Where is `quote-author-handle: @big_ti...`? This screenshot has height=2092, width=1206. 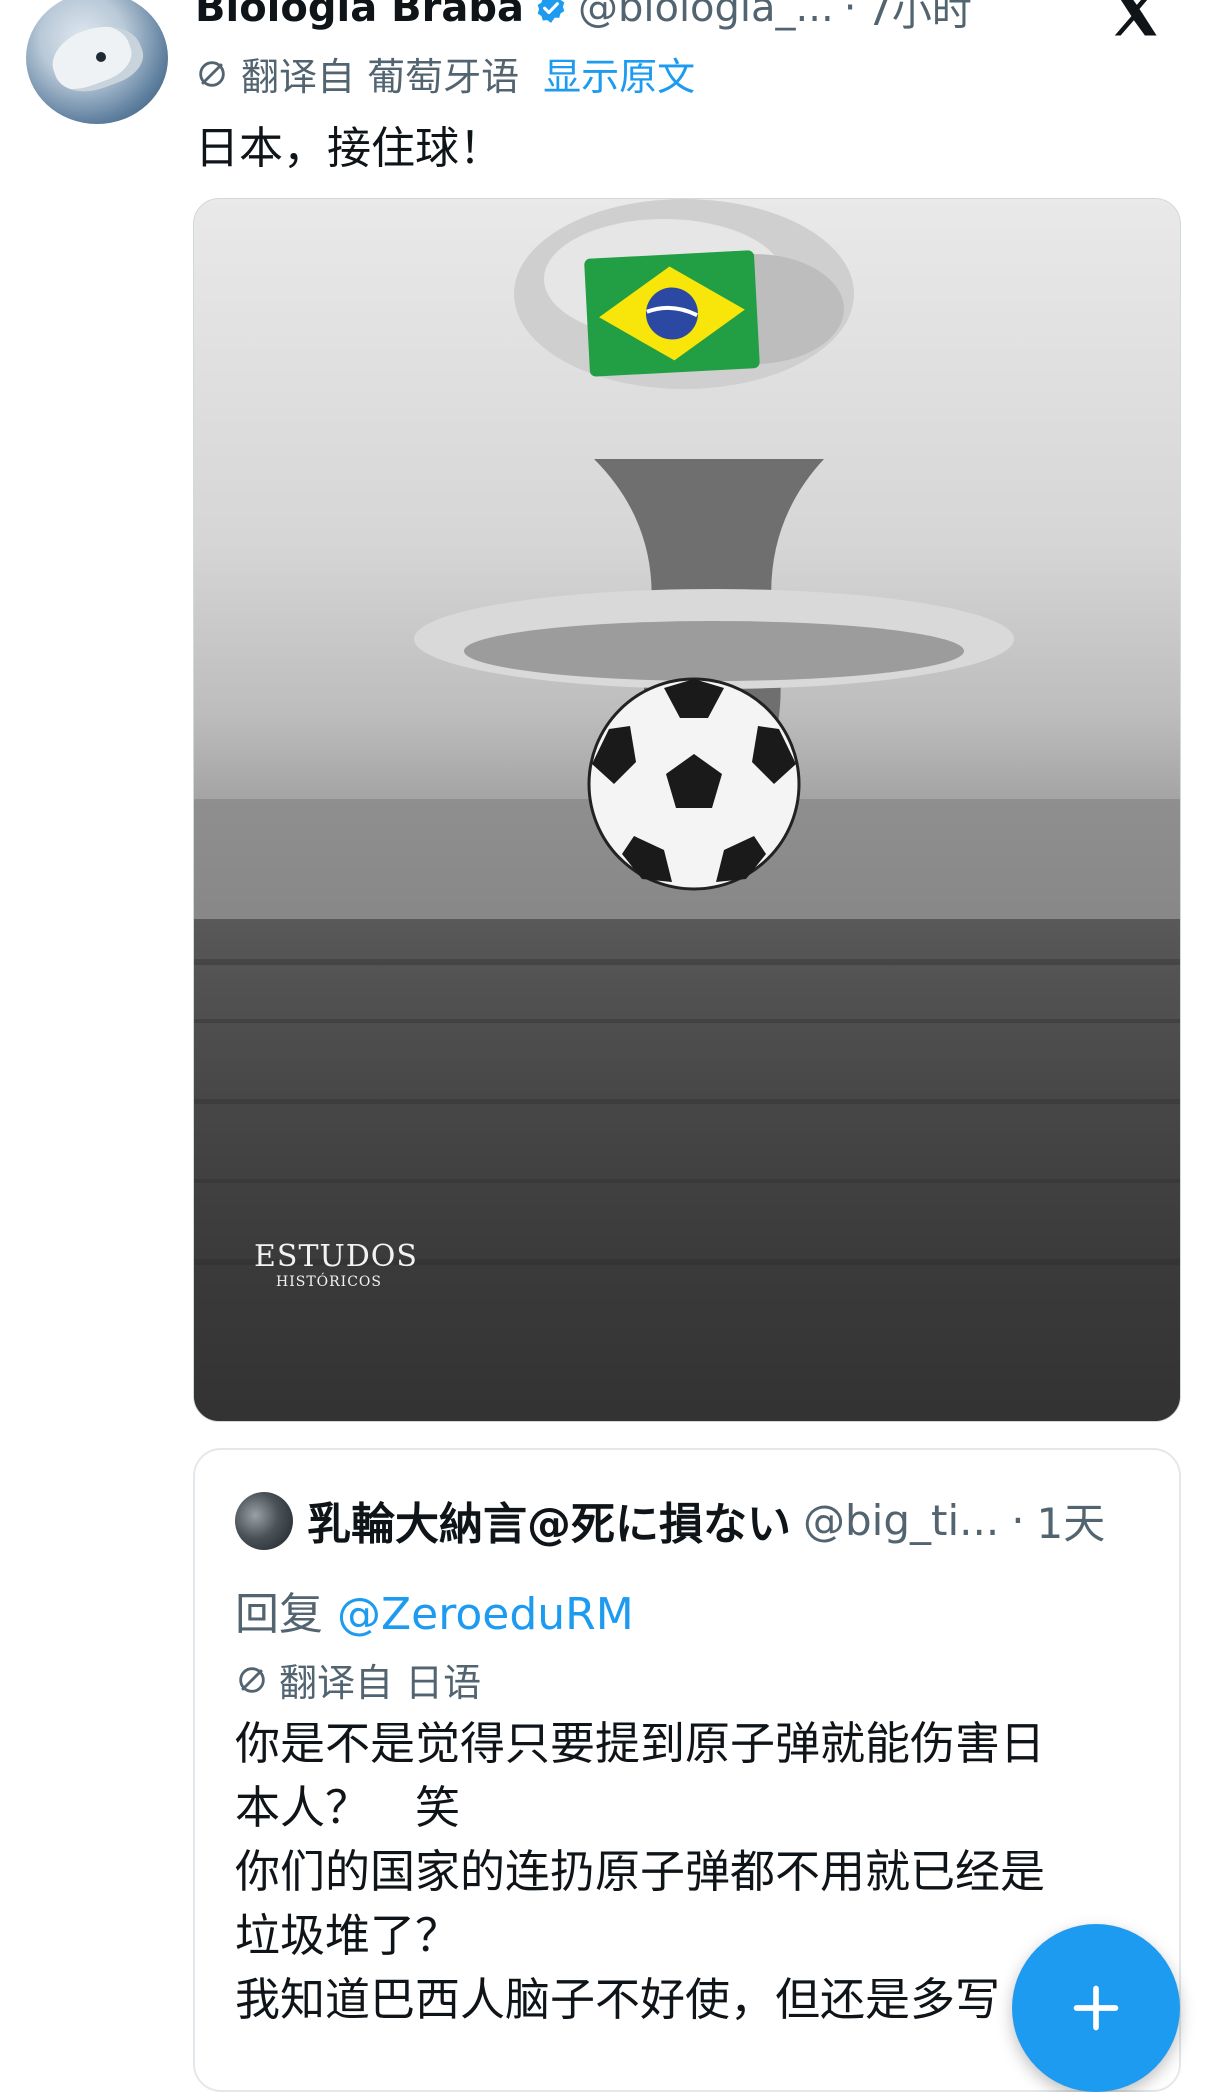
quote-author-handle: @big_ti... is located at coordinates (901, 1520).